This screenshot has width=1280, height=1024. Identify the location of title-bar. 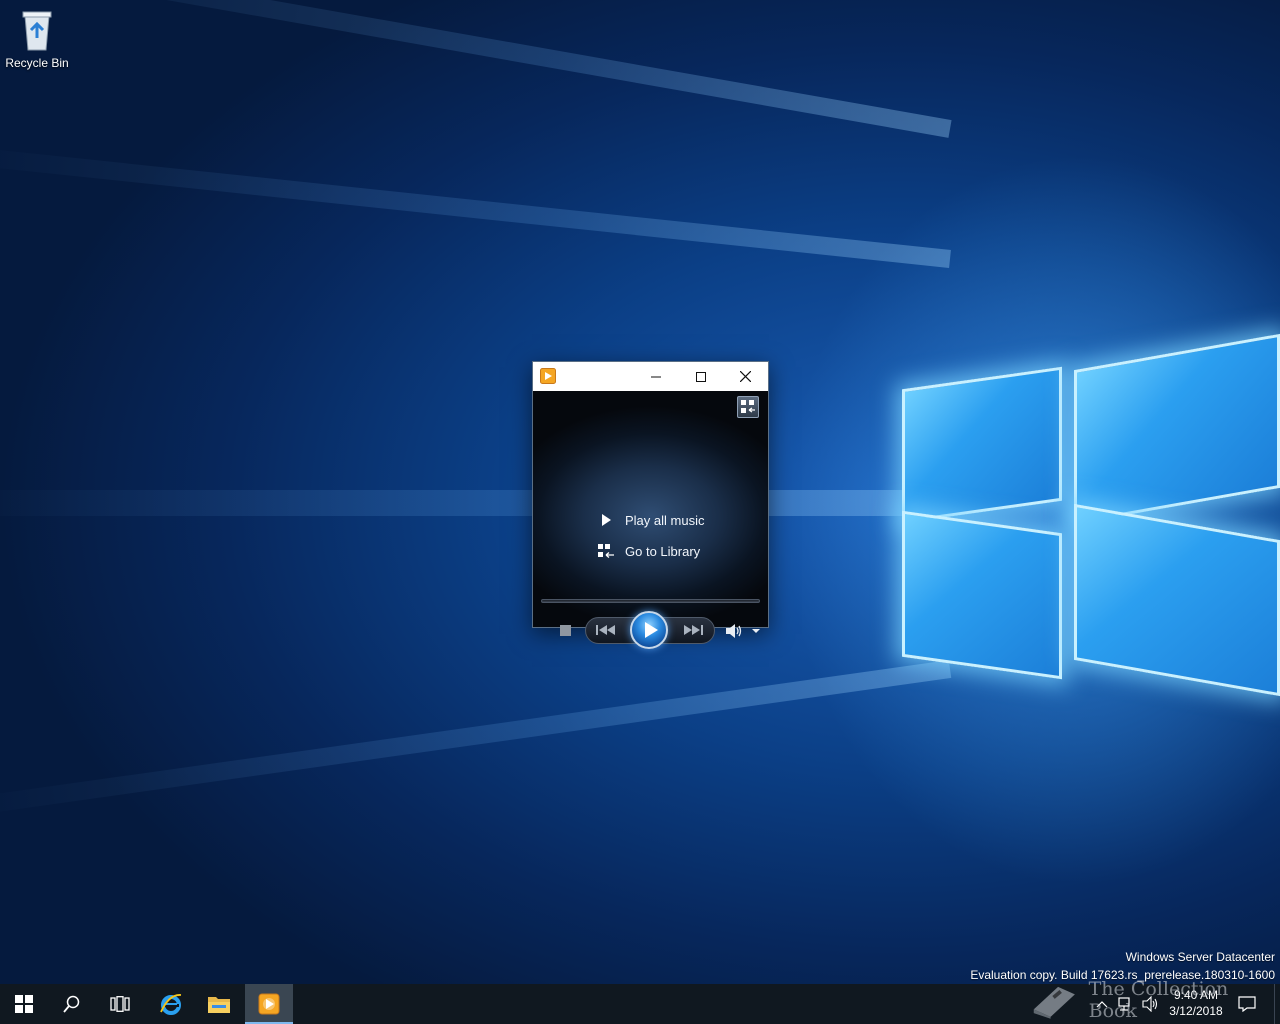
(650, 376).